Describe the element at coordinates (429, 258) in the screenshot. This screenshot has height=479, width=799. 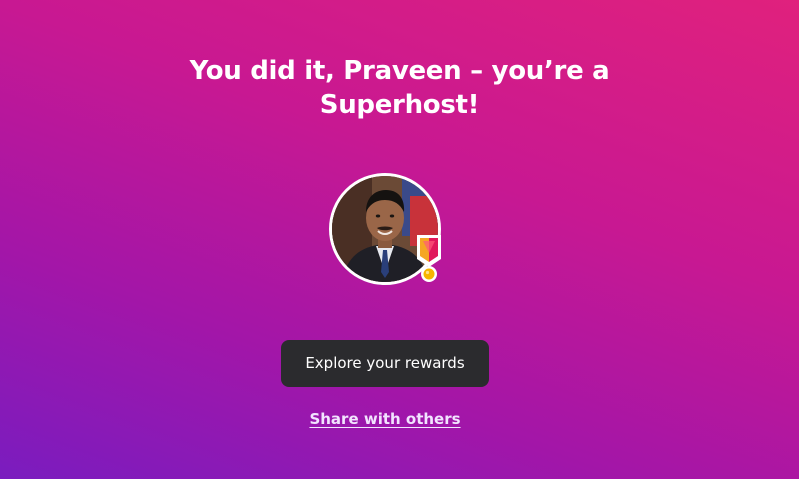
I see `superhost-medal-icon` at that location.